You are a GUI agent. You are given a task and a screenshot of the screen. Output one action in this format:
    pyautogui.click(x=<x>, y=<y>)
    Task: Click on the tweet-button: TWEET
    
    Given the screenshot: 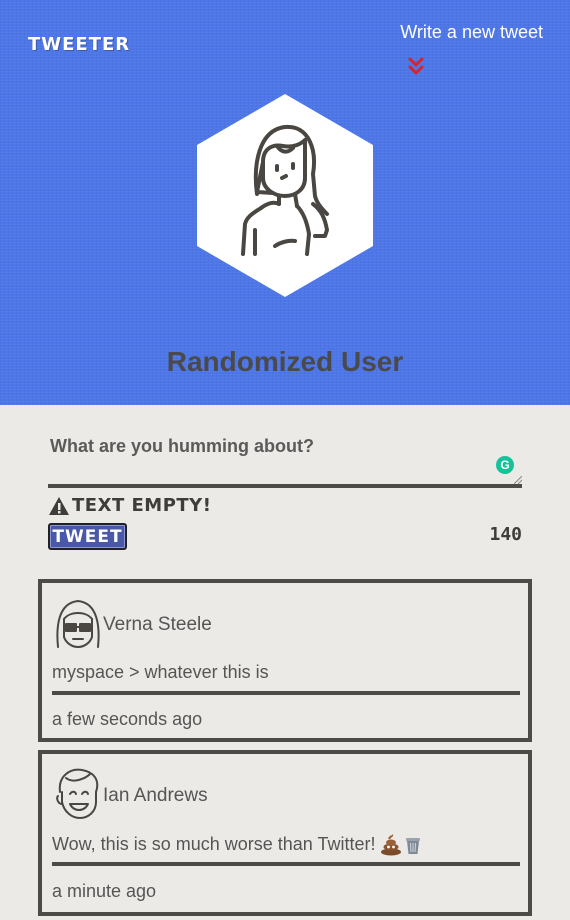 What is the action you would take?
    pyautogui.click(x=87, y=536)
    